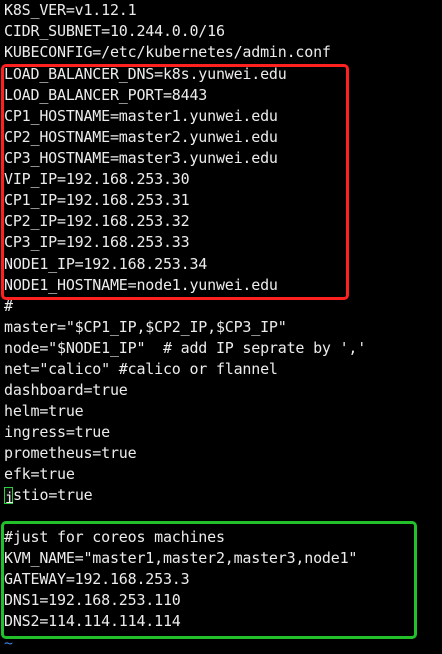 This screenshot has height=654, width=442. Describe the element at coordinates (92, 621) in the screenshot. I see `config-line: DNS2=114.114.114.114` at that location.